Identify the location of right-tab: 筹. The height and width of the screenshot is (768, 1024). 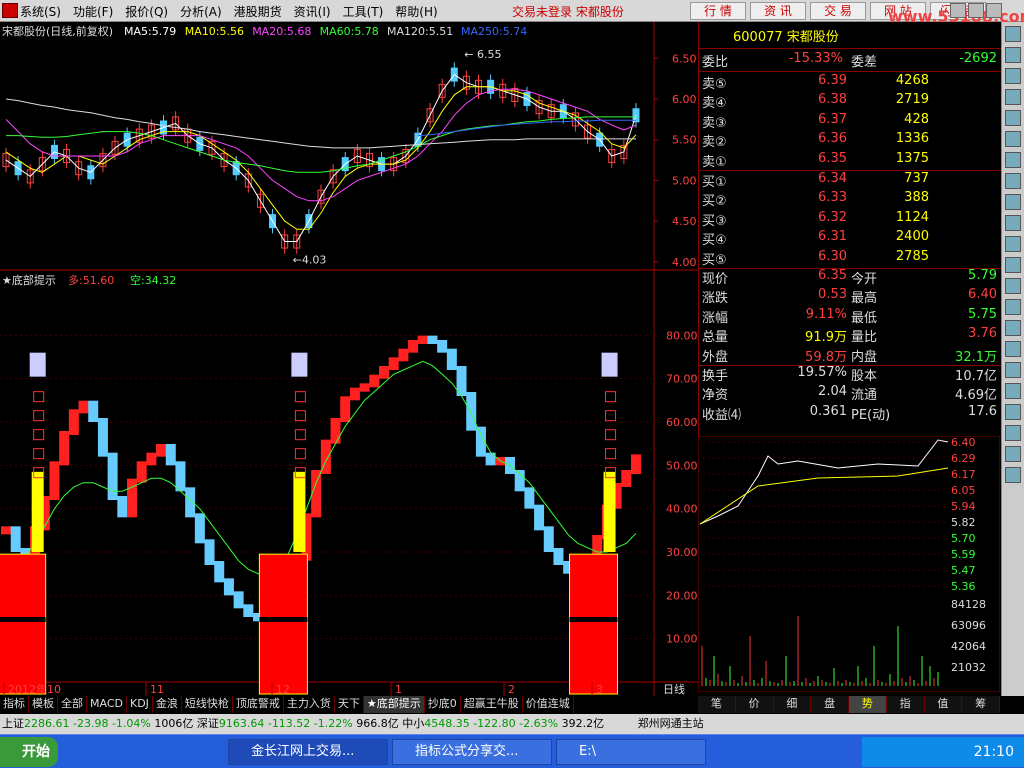
(981, 704).